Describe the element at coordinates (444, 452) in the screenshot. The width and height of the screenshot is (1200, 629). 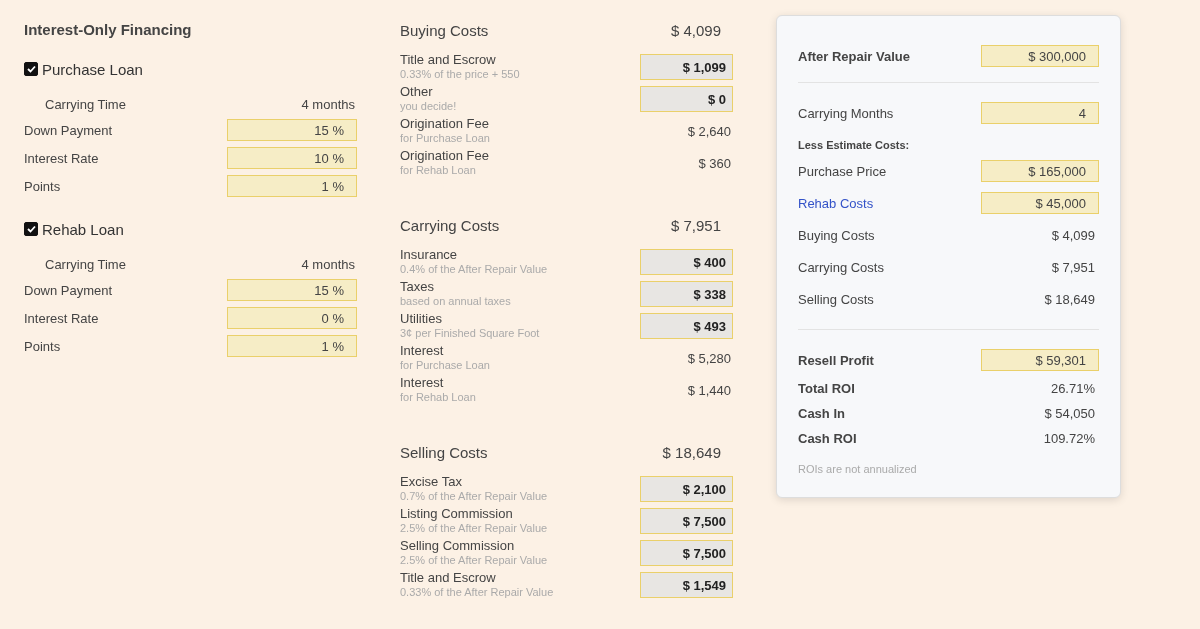
I see `section-title: Selling Costs` at that location.